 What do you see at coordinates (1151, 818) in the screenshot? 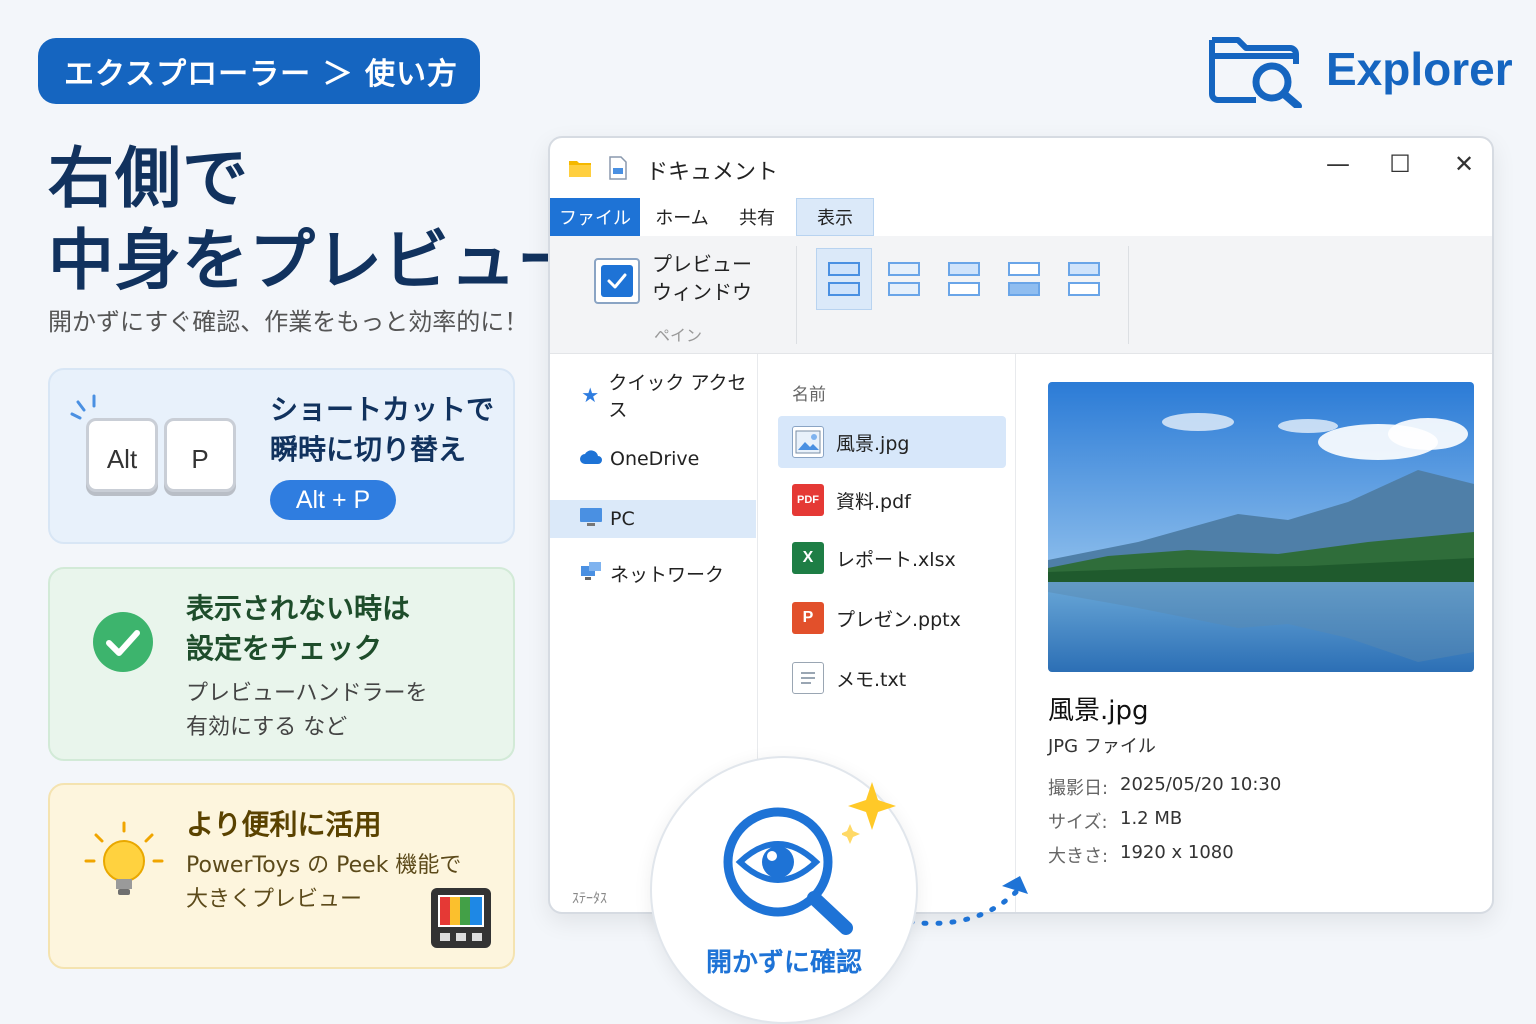
I see `meta-value: 1.2 MB` at bounding box center [1151, 818].